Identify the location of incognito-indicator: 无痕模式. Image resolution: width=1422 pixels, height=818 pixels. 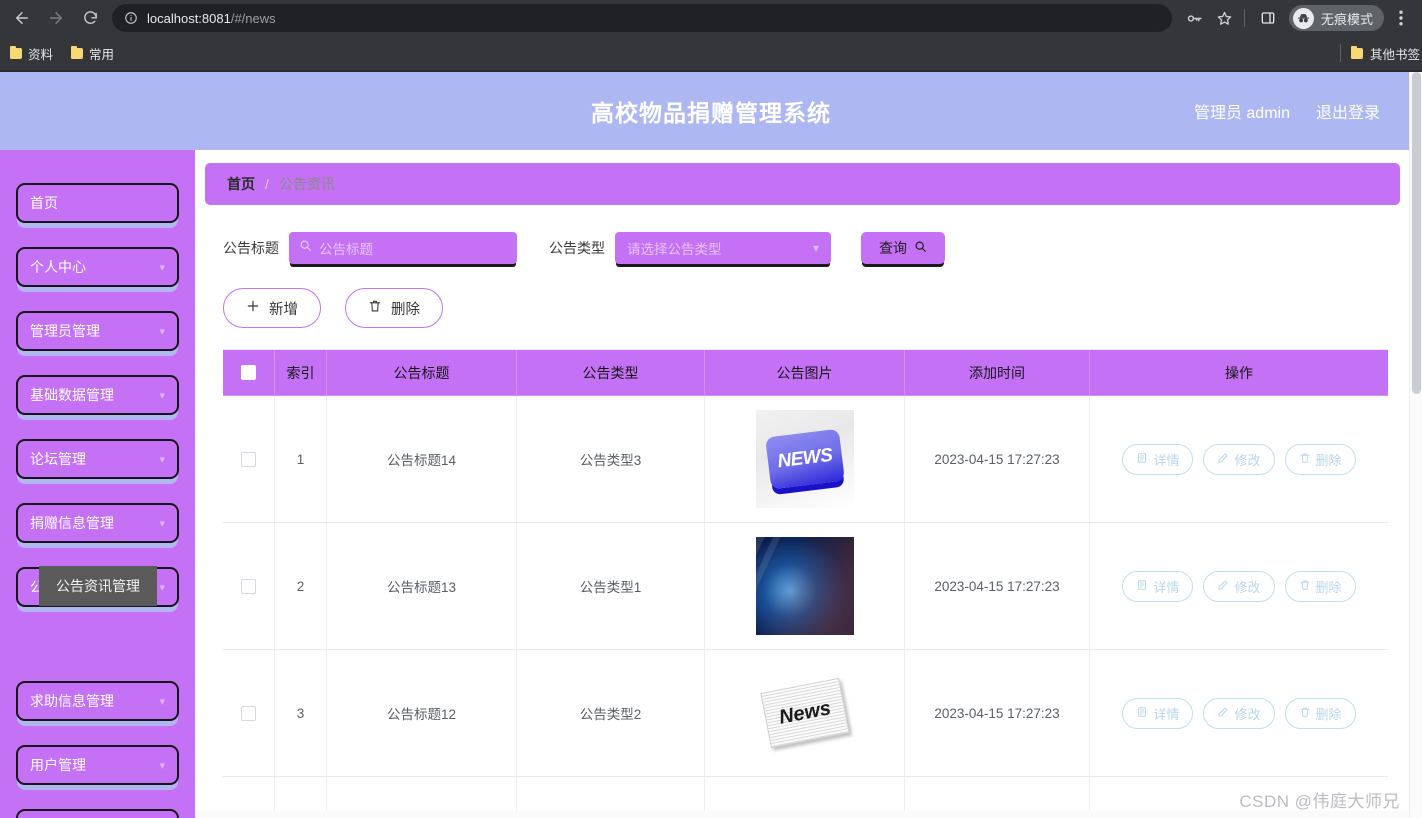
(1336, 18).